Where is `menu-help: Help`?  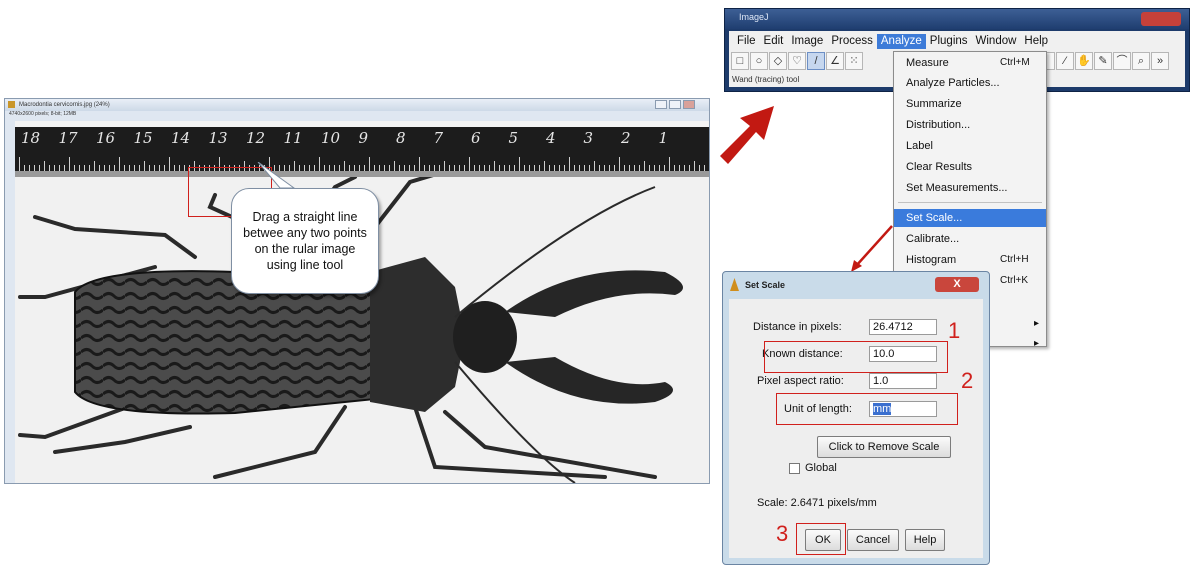
menu-help: Help is located at coordinates (1036, 41).